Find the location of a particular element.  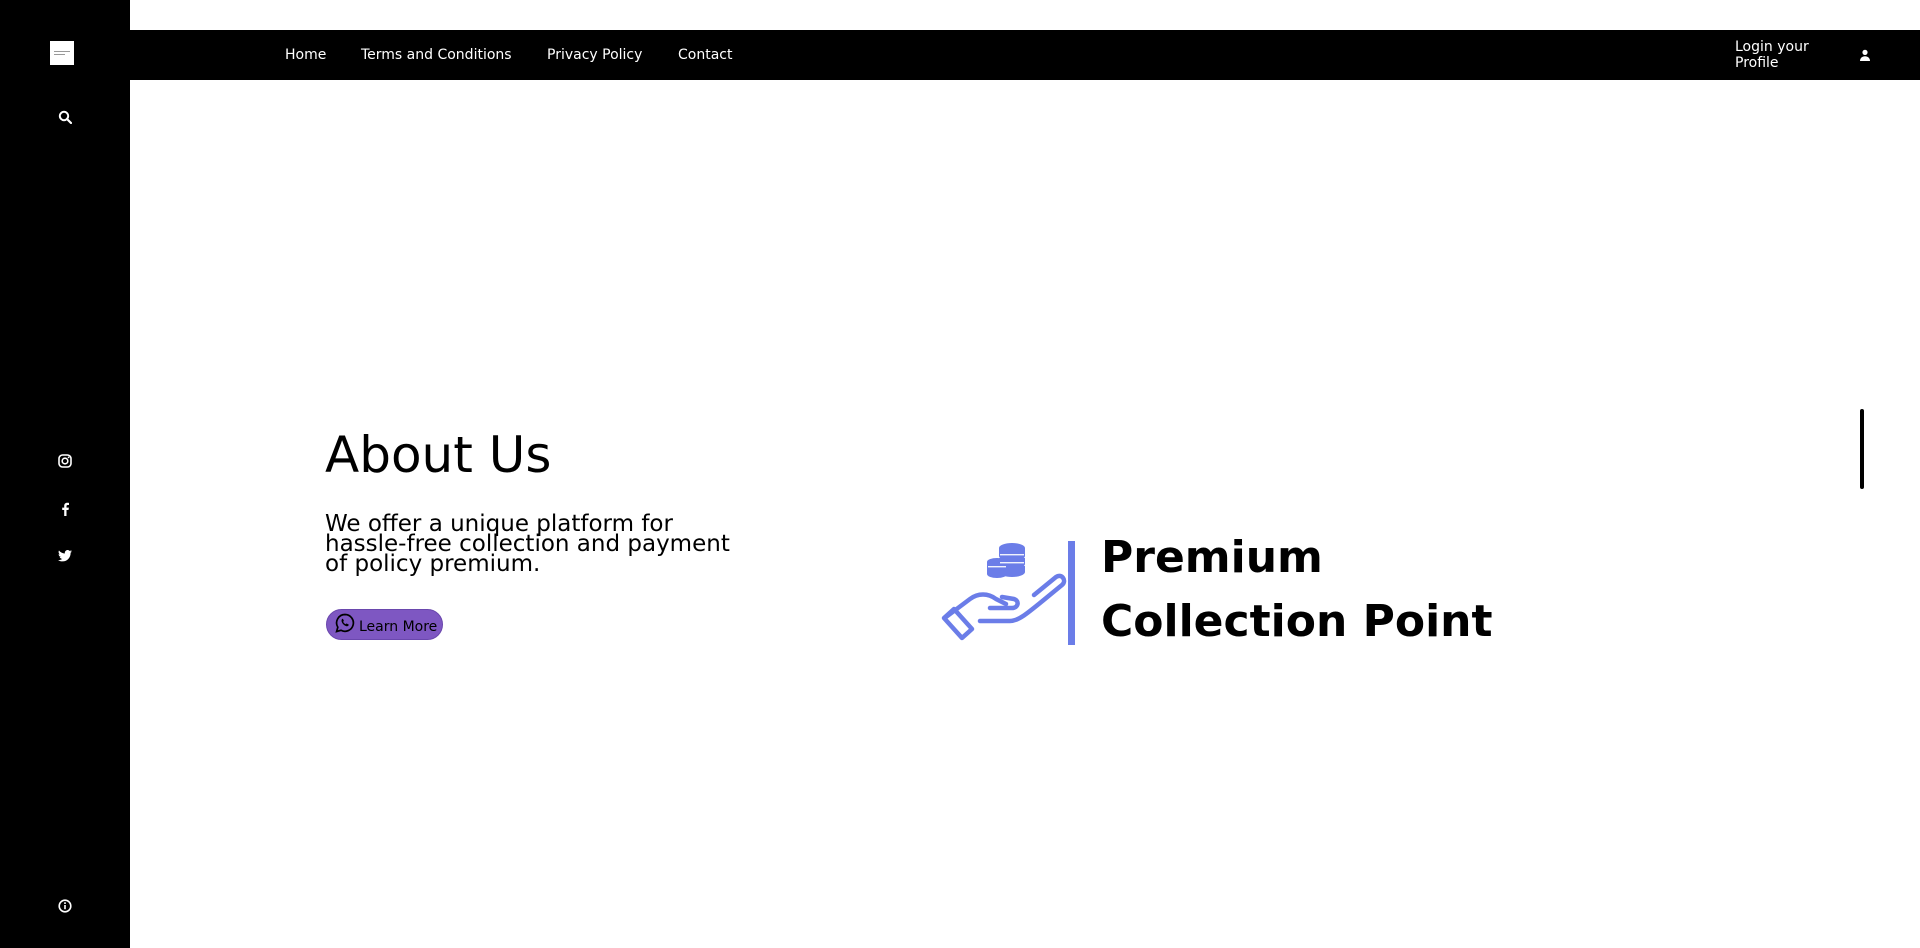

nav-link-privacy: Privacy Policy is located at coordinates (594, 55).